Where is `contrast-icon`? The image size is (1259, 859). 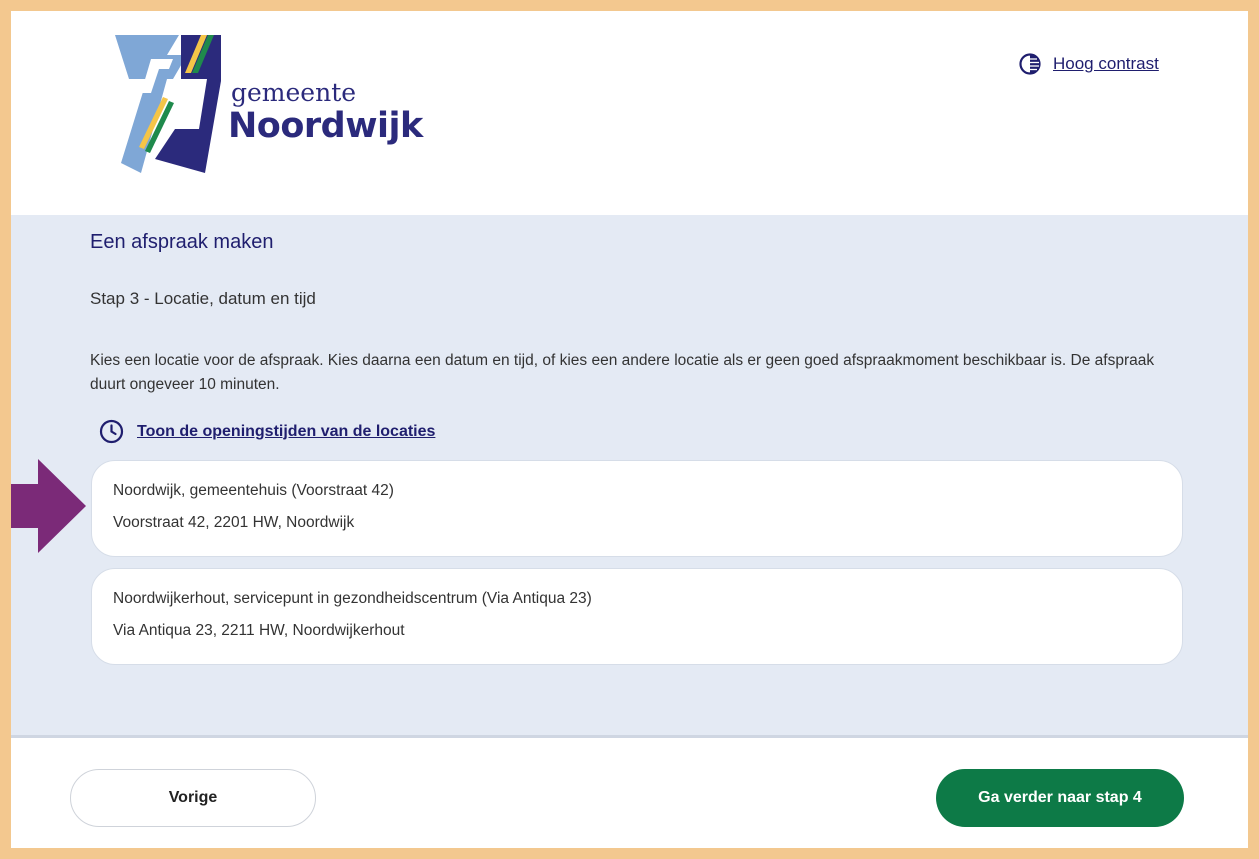 contrast-icon is located at coordinates (1030, 64).